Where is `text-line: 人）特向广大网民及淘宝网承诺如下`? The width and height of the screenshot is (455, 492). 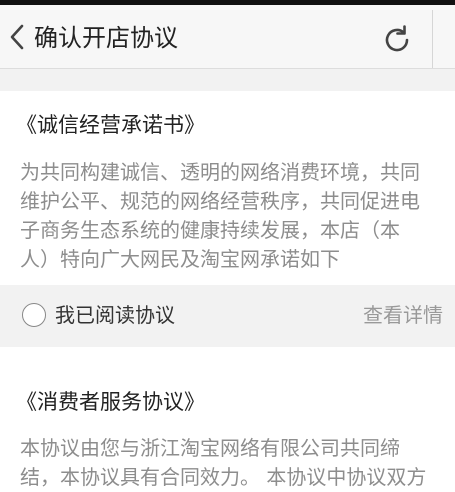
text-line: 人）特向广大网民及淘宝网承诺如下 is located at coordinates (180, 259).